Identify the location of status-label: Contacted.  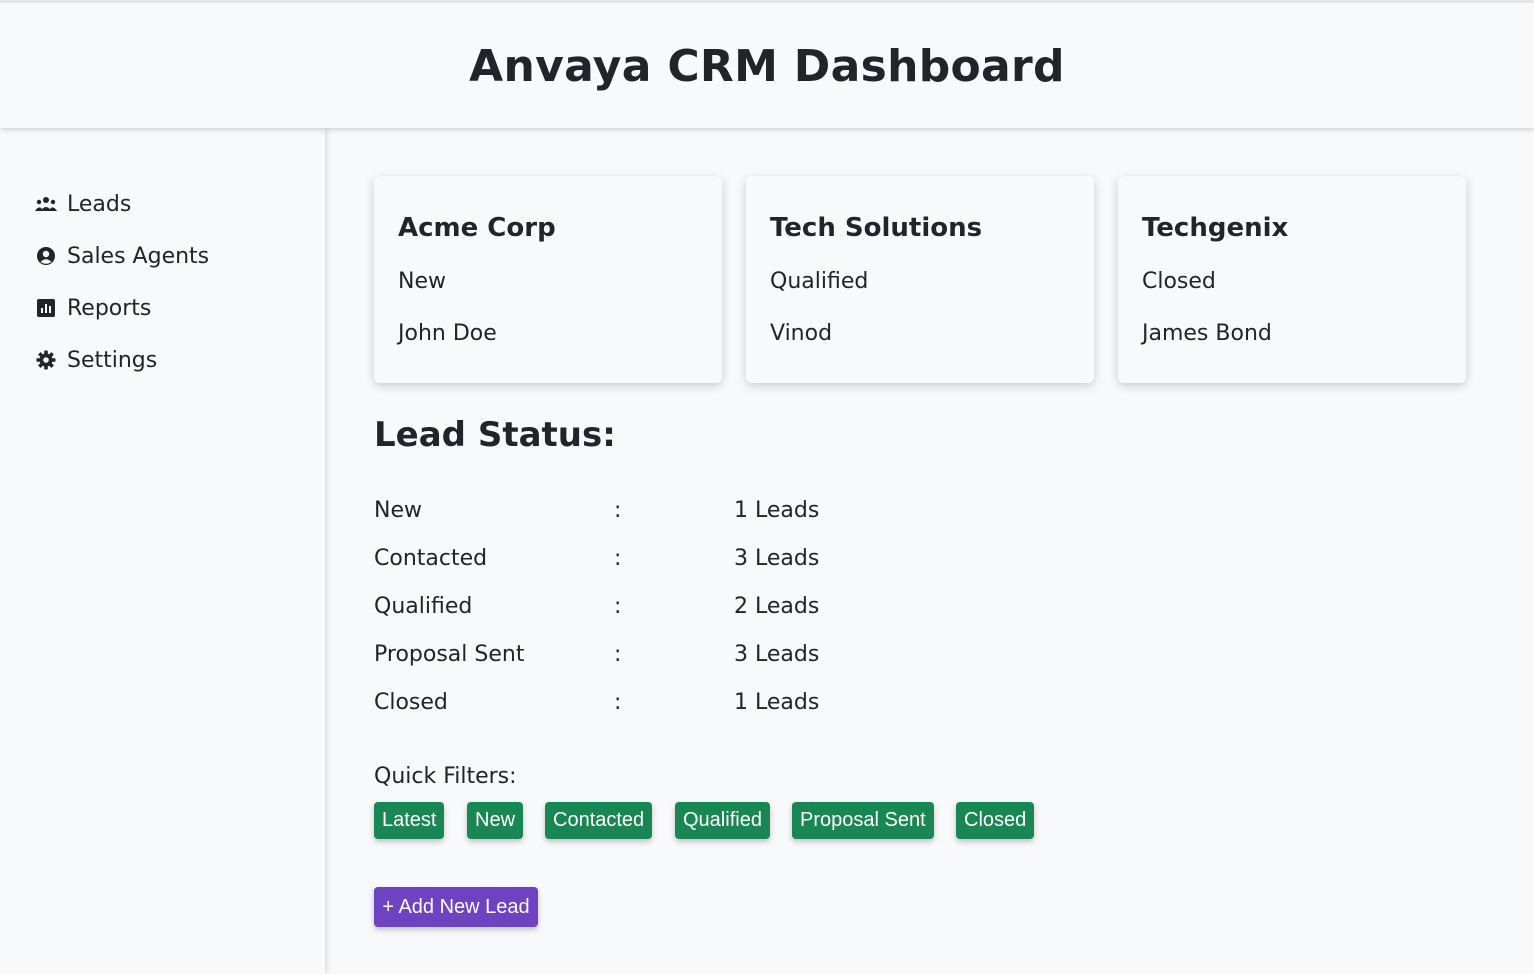
(431, 558).